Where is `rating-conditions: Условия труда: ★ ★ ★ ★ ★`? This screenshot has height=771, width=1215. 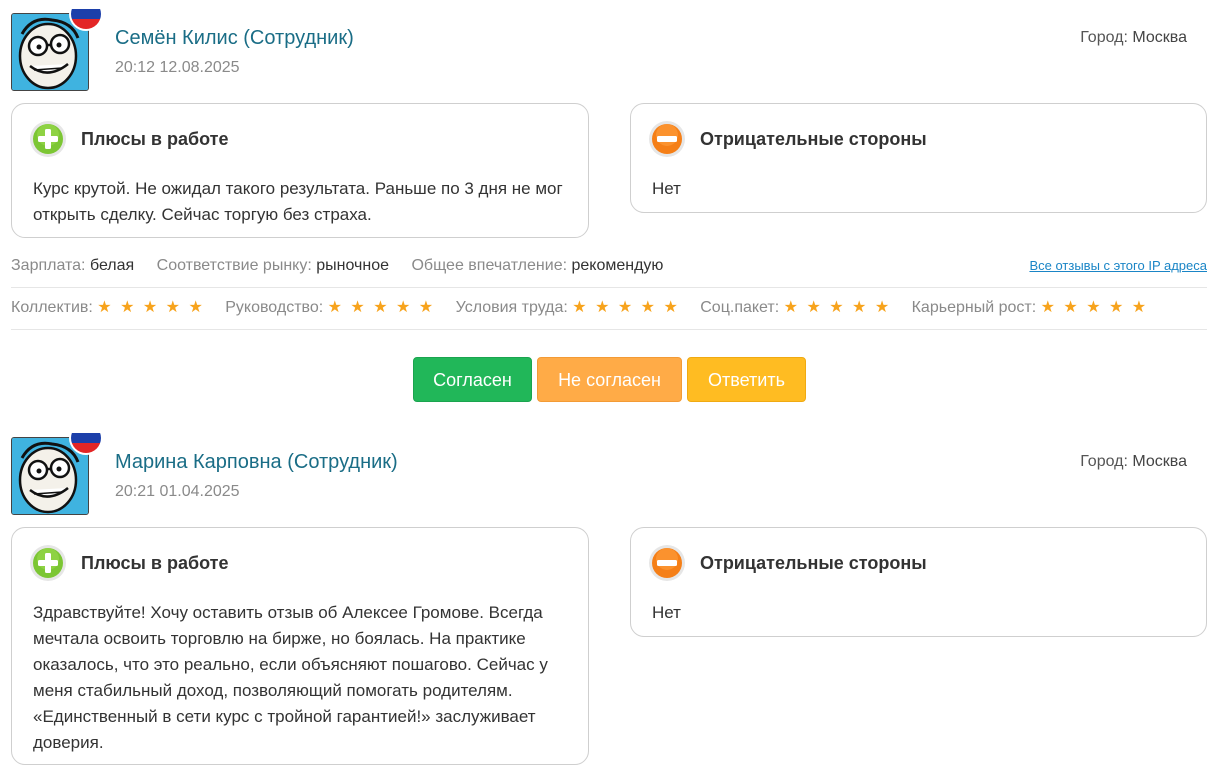
rating-conditions: Условия труда: ★ ★ ★ ★ ★ is located at coordinates (568, 308).